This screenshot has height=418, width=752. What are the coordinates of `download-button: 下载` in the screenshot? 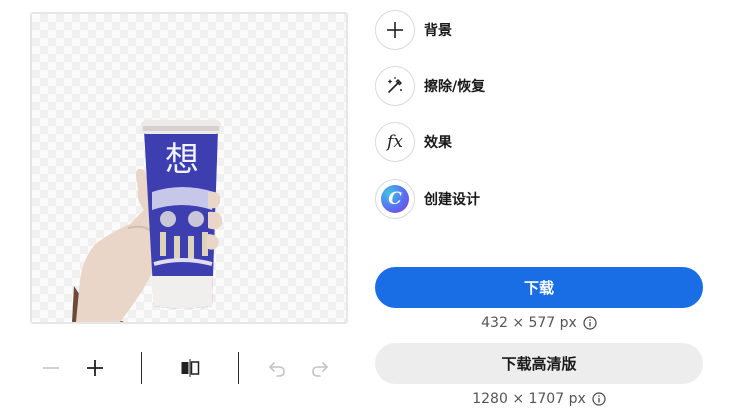 It's located at (539, 287).